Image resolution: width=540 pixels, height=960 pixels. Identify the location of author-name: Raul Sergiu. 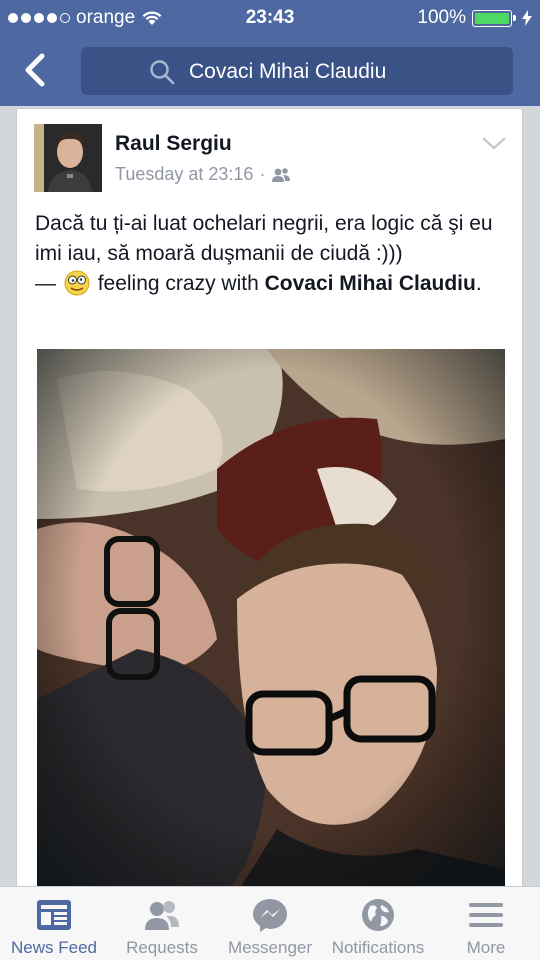
(173, 144).